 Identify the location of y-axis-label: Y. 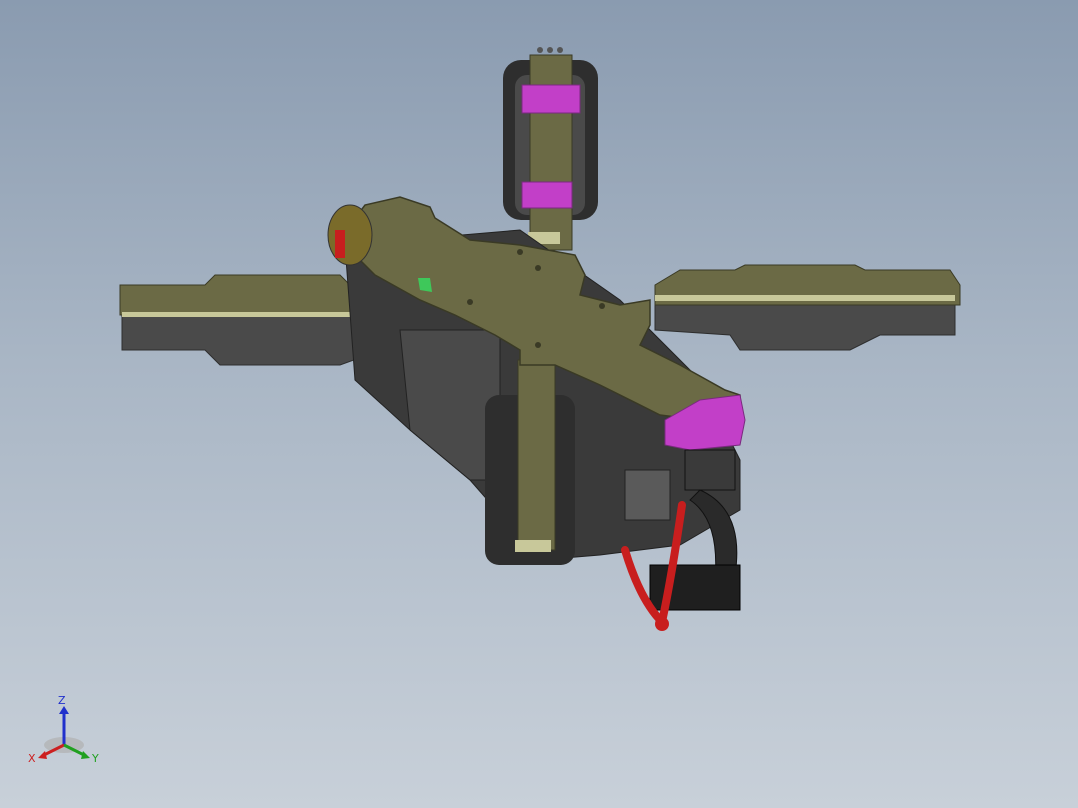
(95, 758).